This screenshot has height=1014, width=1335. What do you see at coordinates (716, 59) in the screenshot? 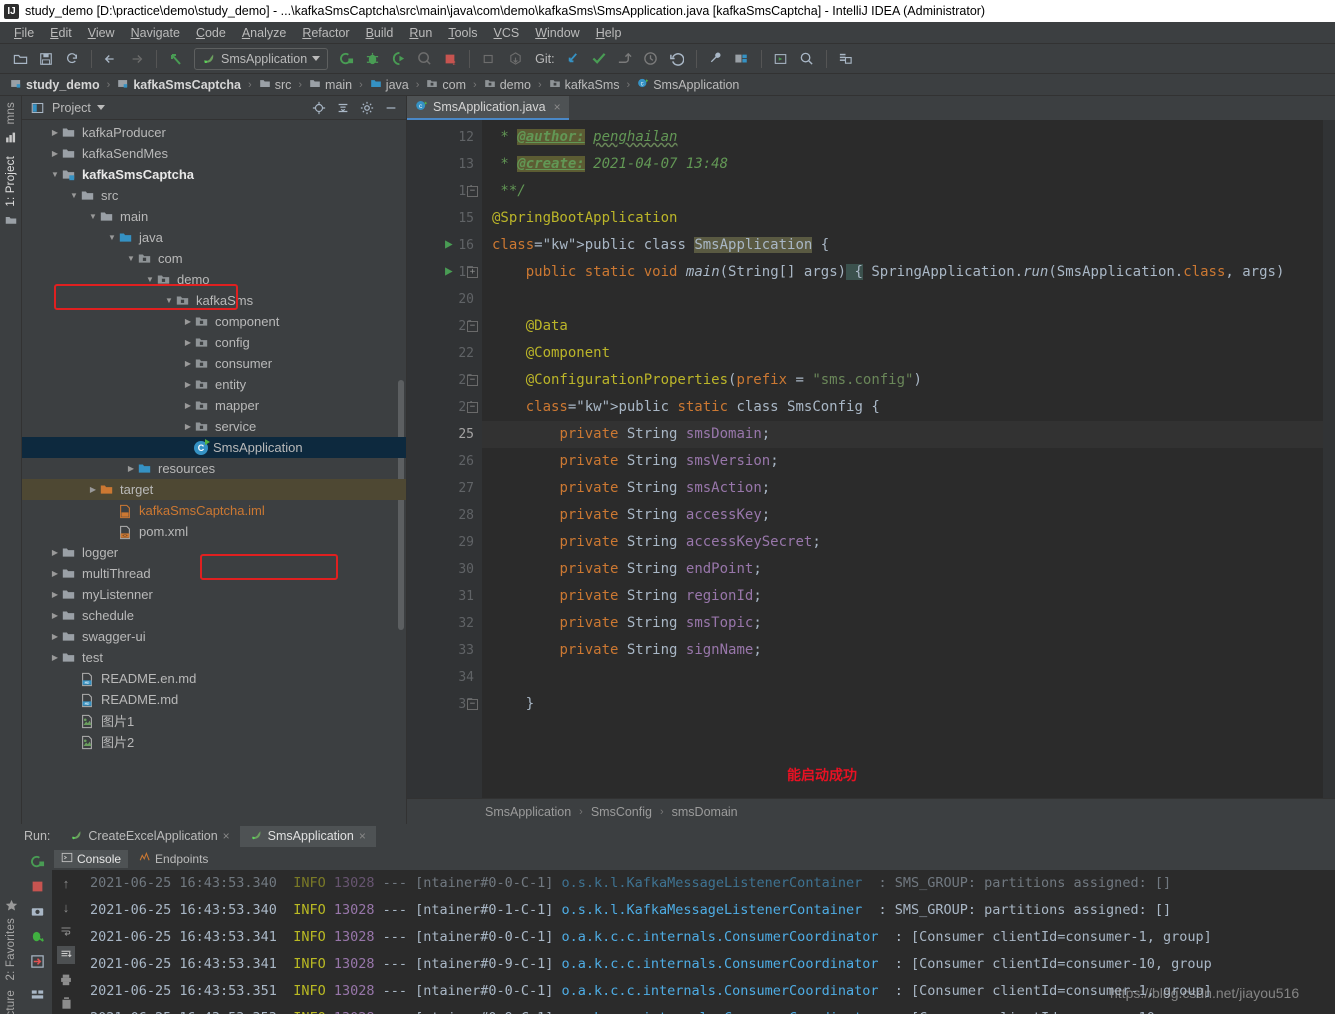
I see `settings-wrench-icon` at bounding box center [716, 59].